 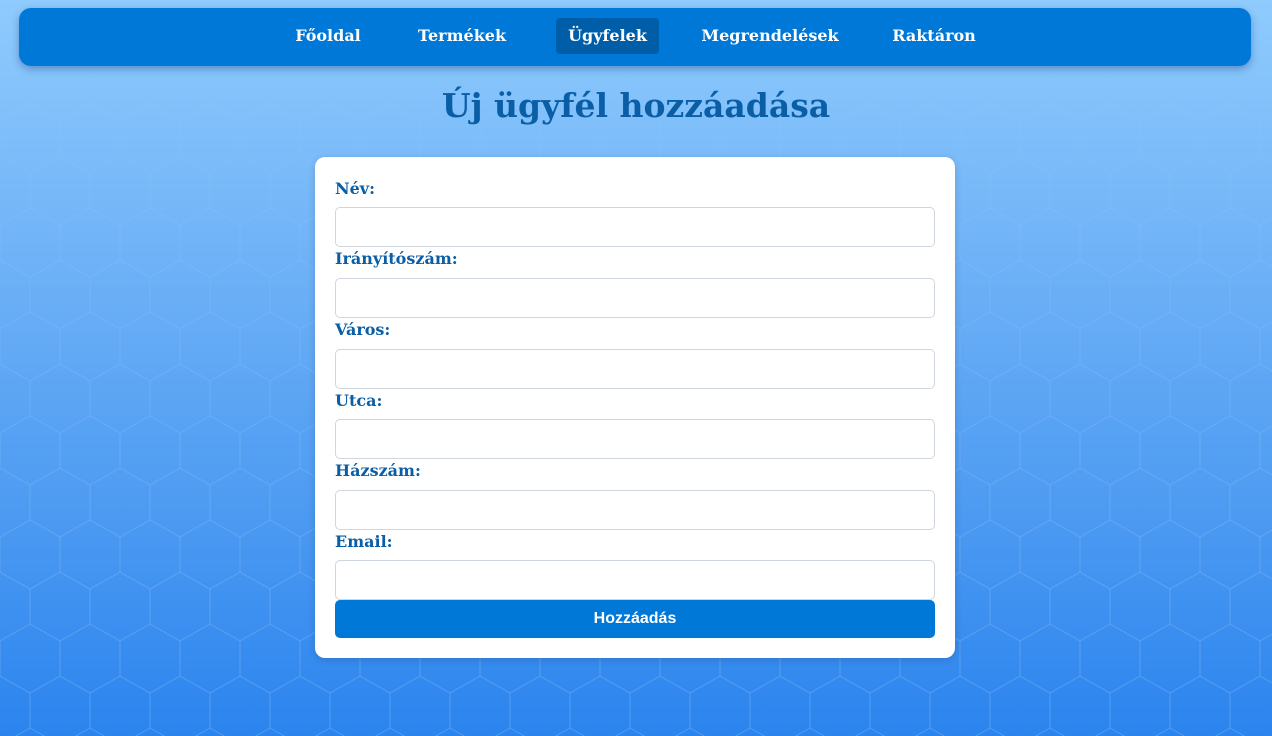 What do you see at coordinates (635, 298) in the screenshot?
I see `zip-input` at bounding box center [635, 298].